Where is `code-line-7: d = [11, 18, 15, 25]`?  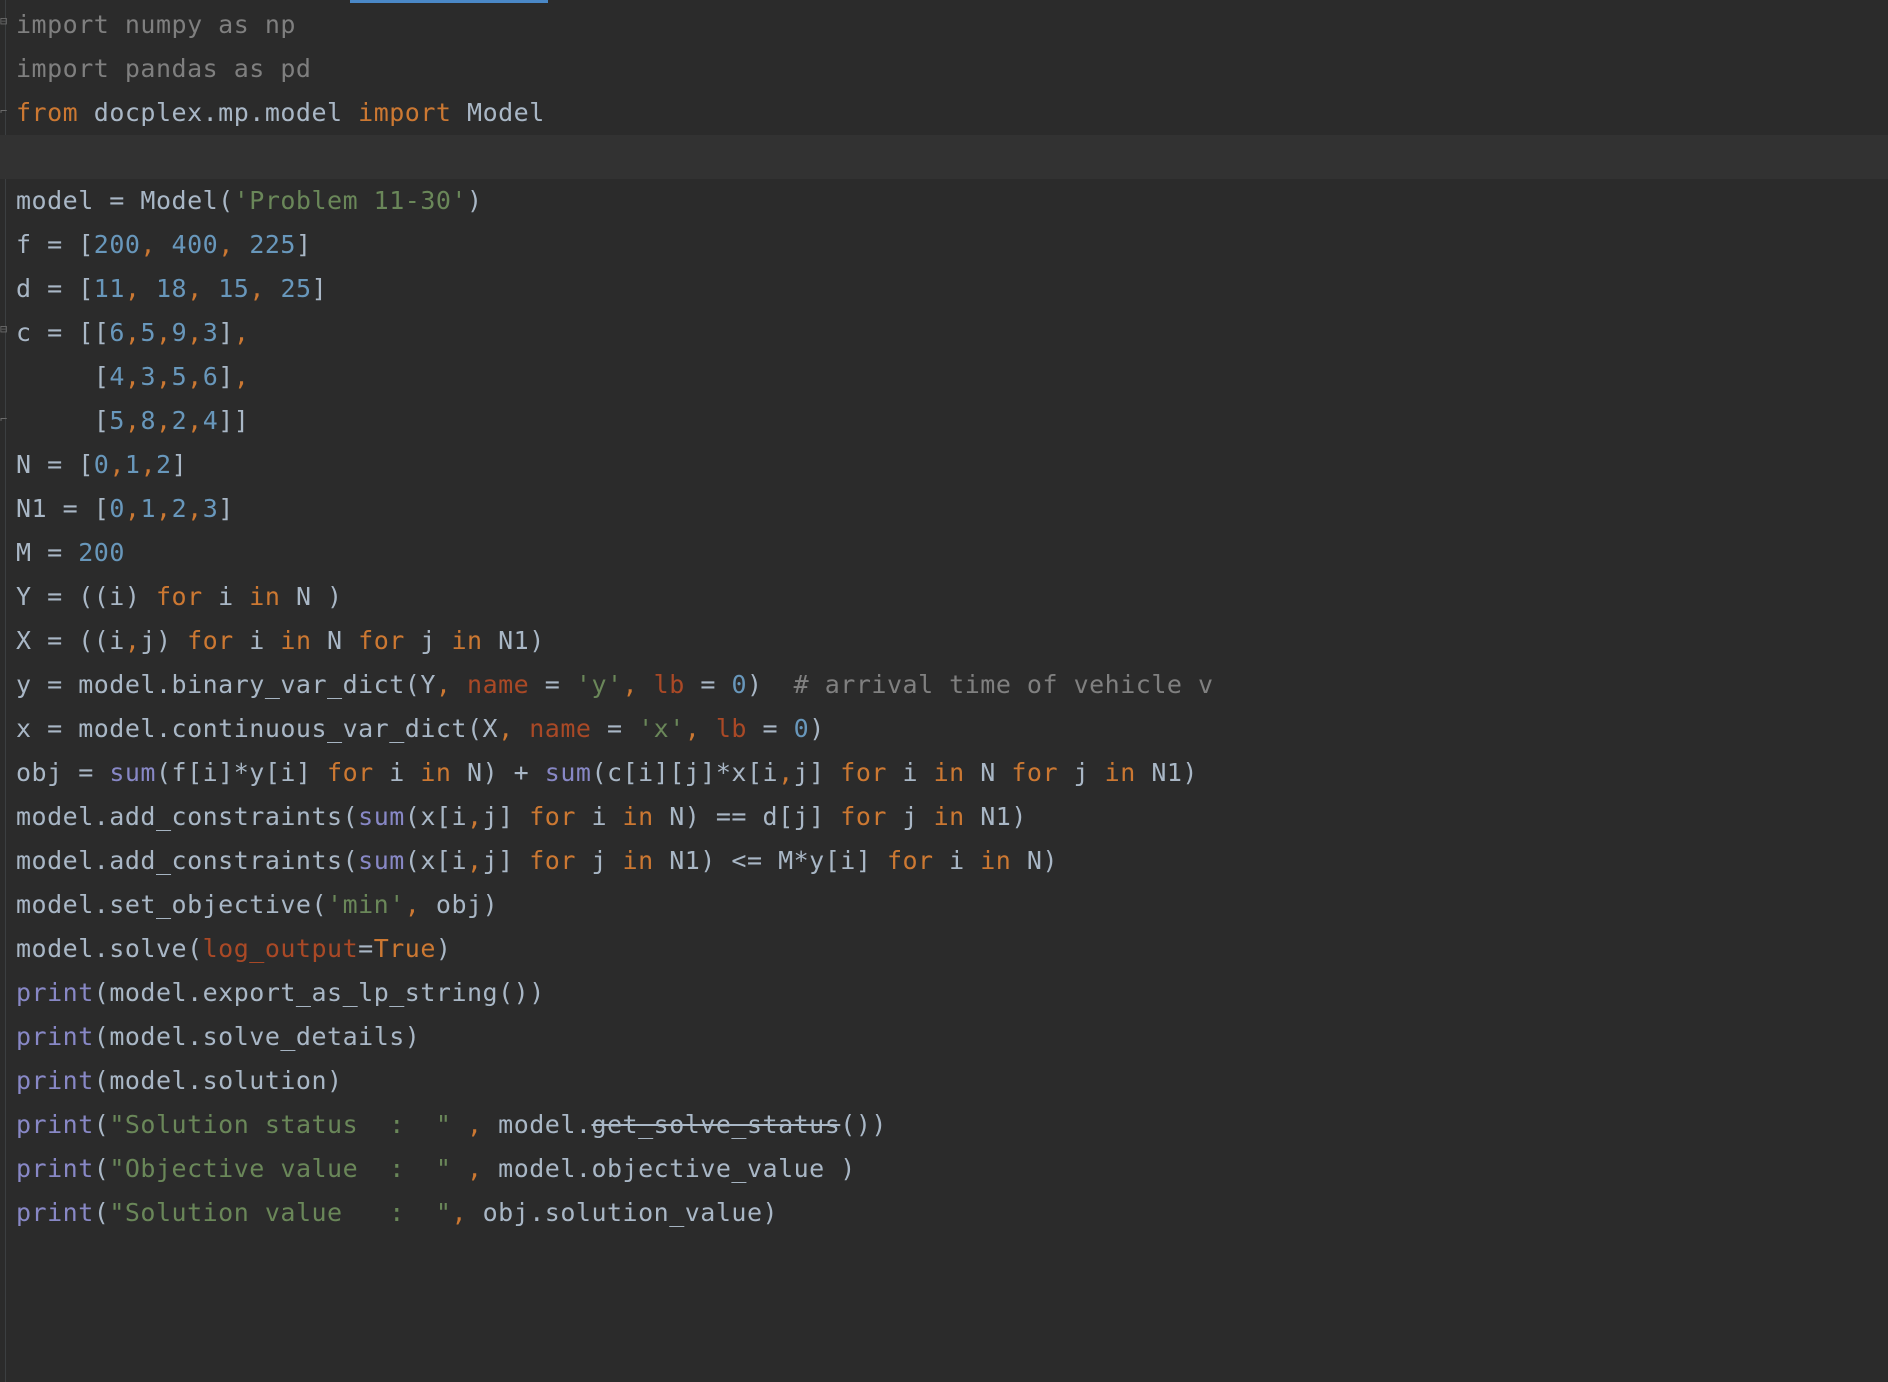 code-line-7: d = [11, 18, 15, 25] is located at coordinates (952, 289).